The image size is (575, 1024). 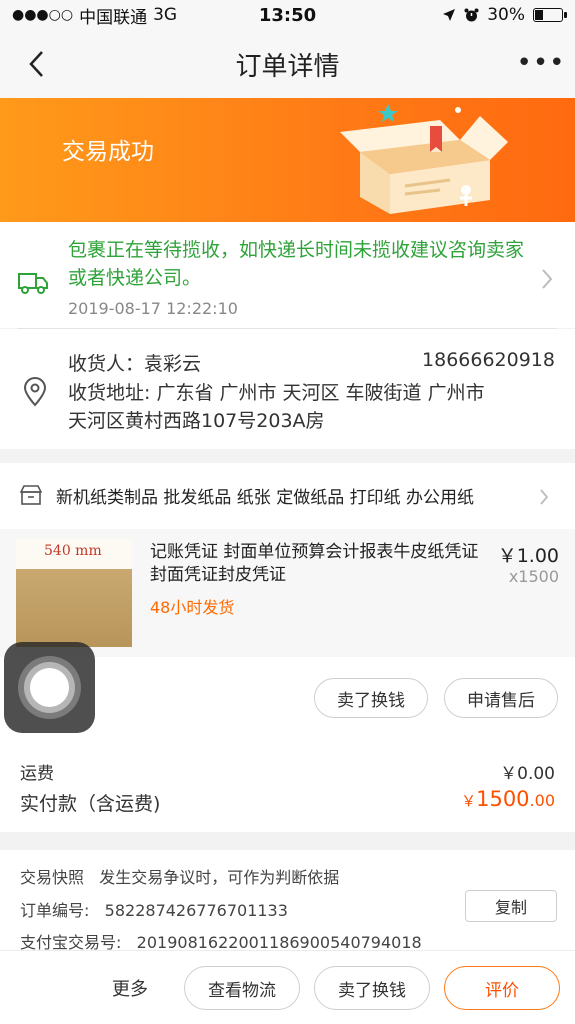 I want to click on paid-currency: ￥, so click(x=469, y=801).